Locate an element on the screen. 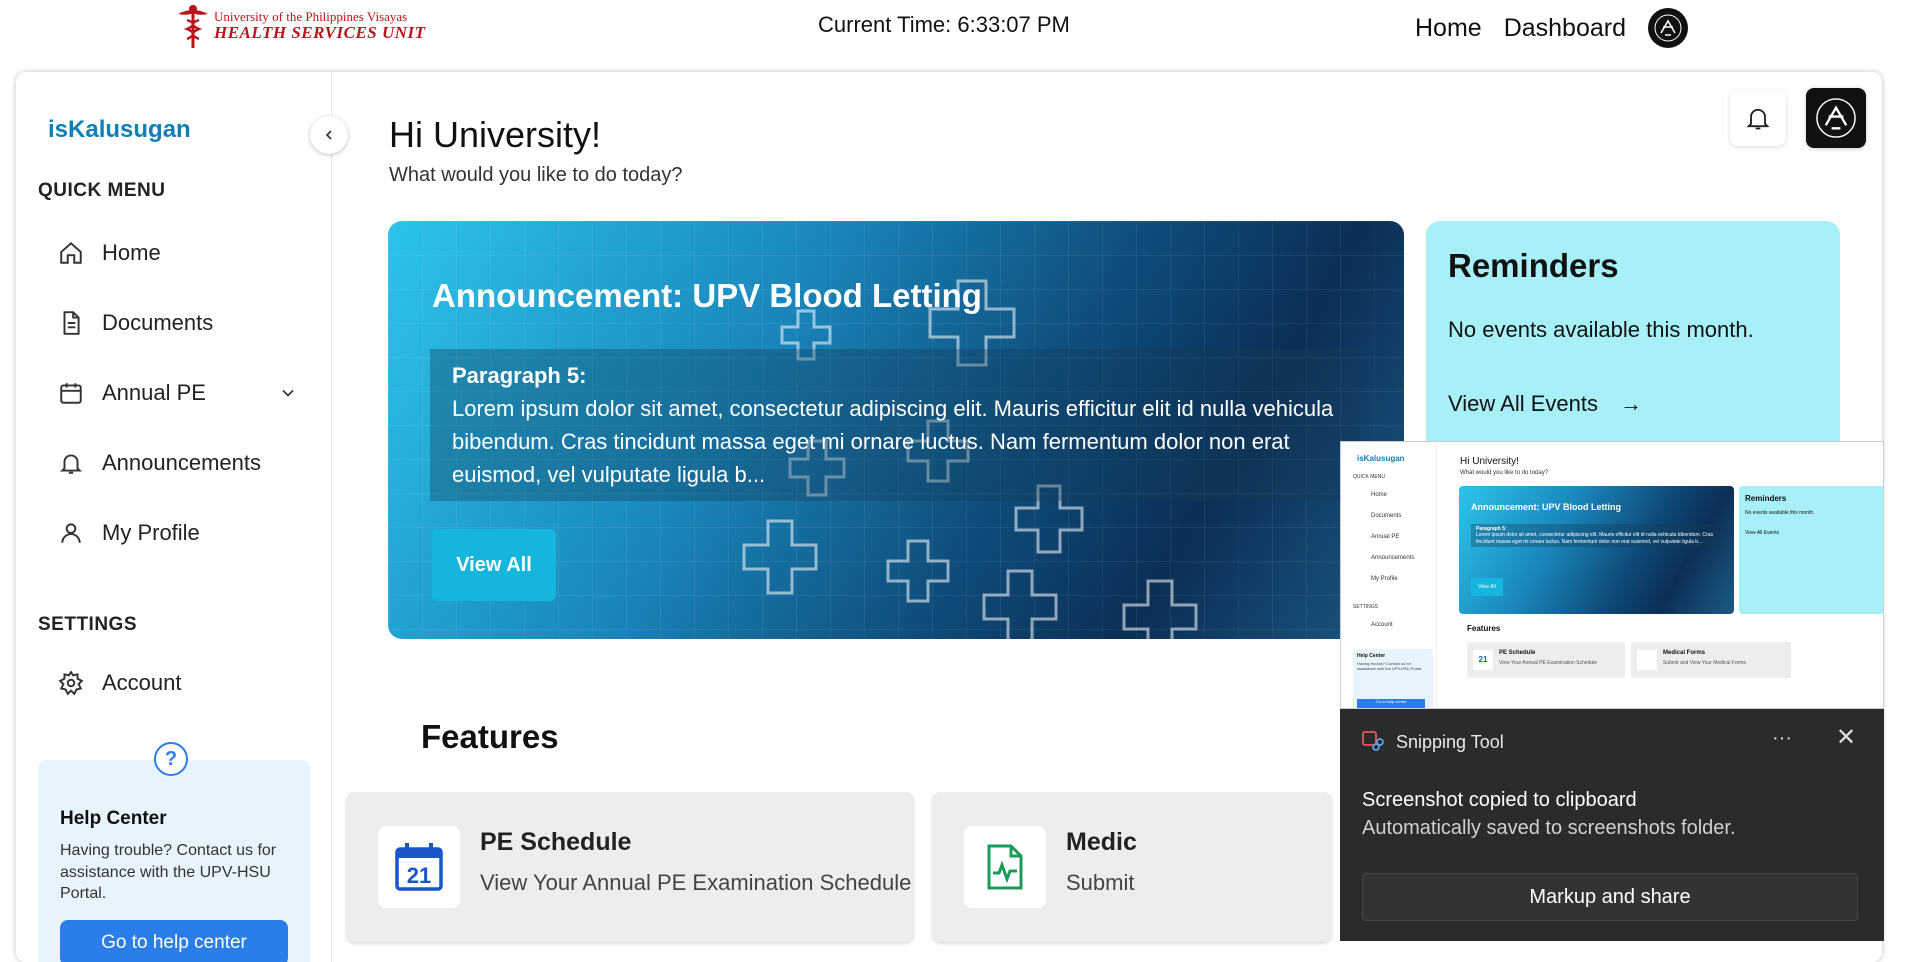 This screenshot has width=1908, height=962. feature-title: PE Schedule is located at coordinates (556, 842).